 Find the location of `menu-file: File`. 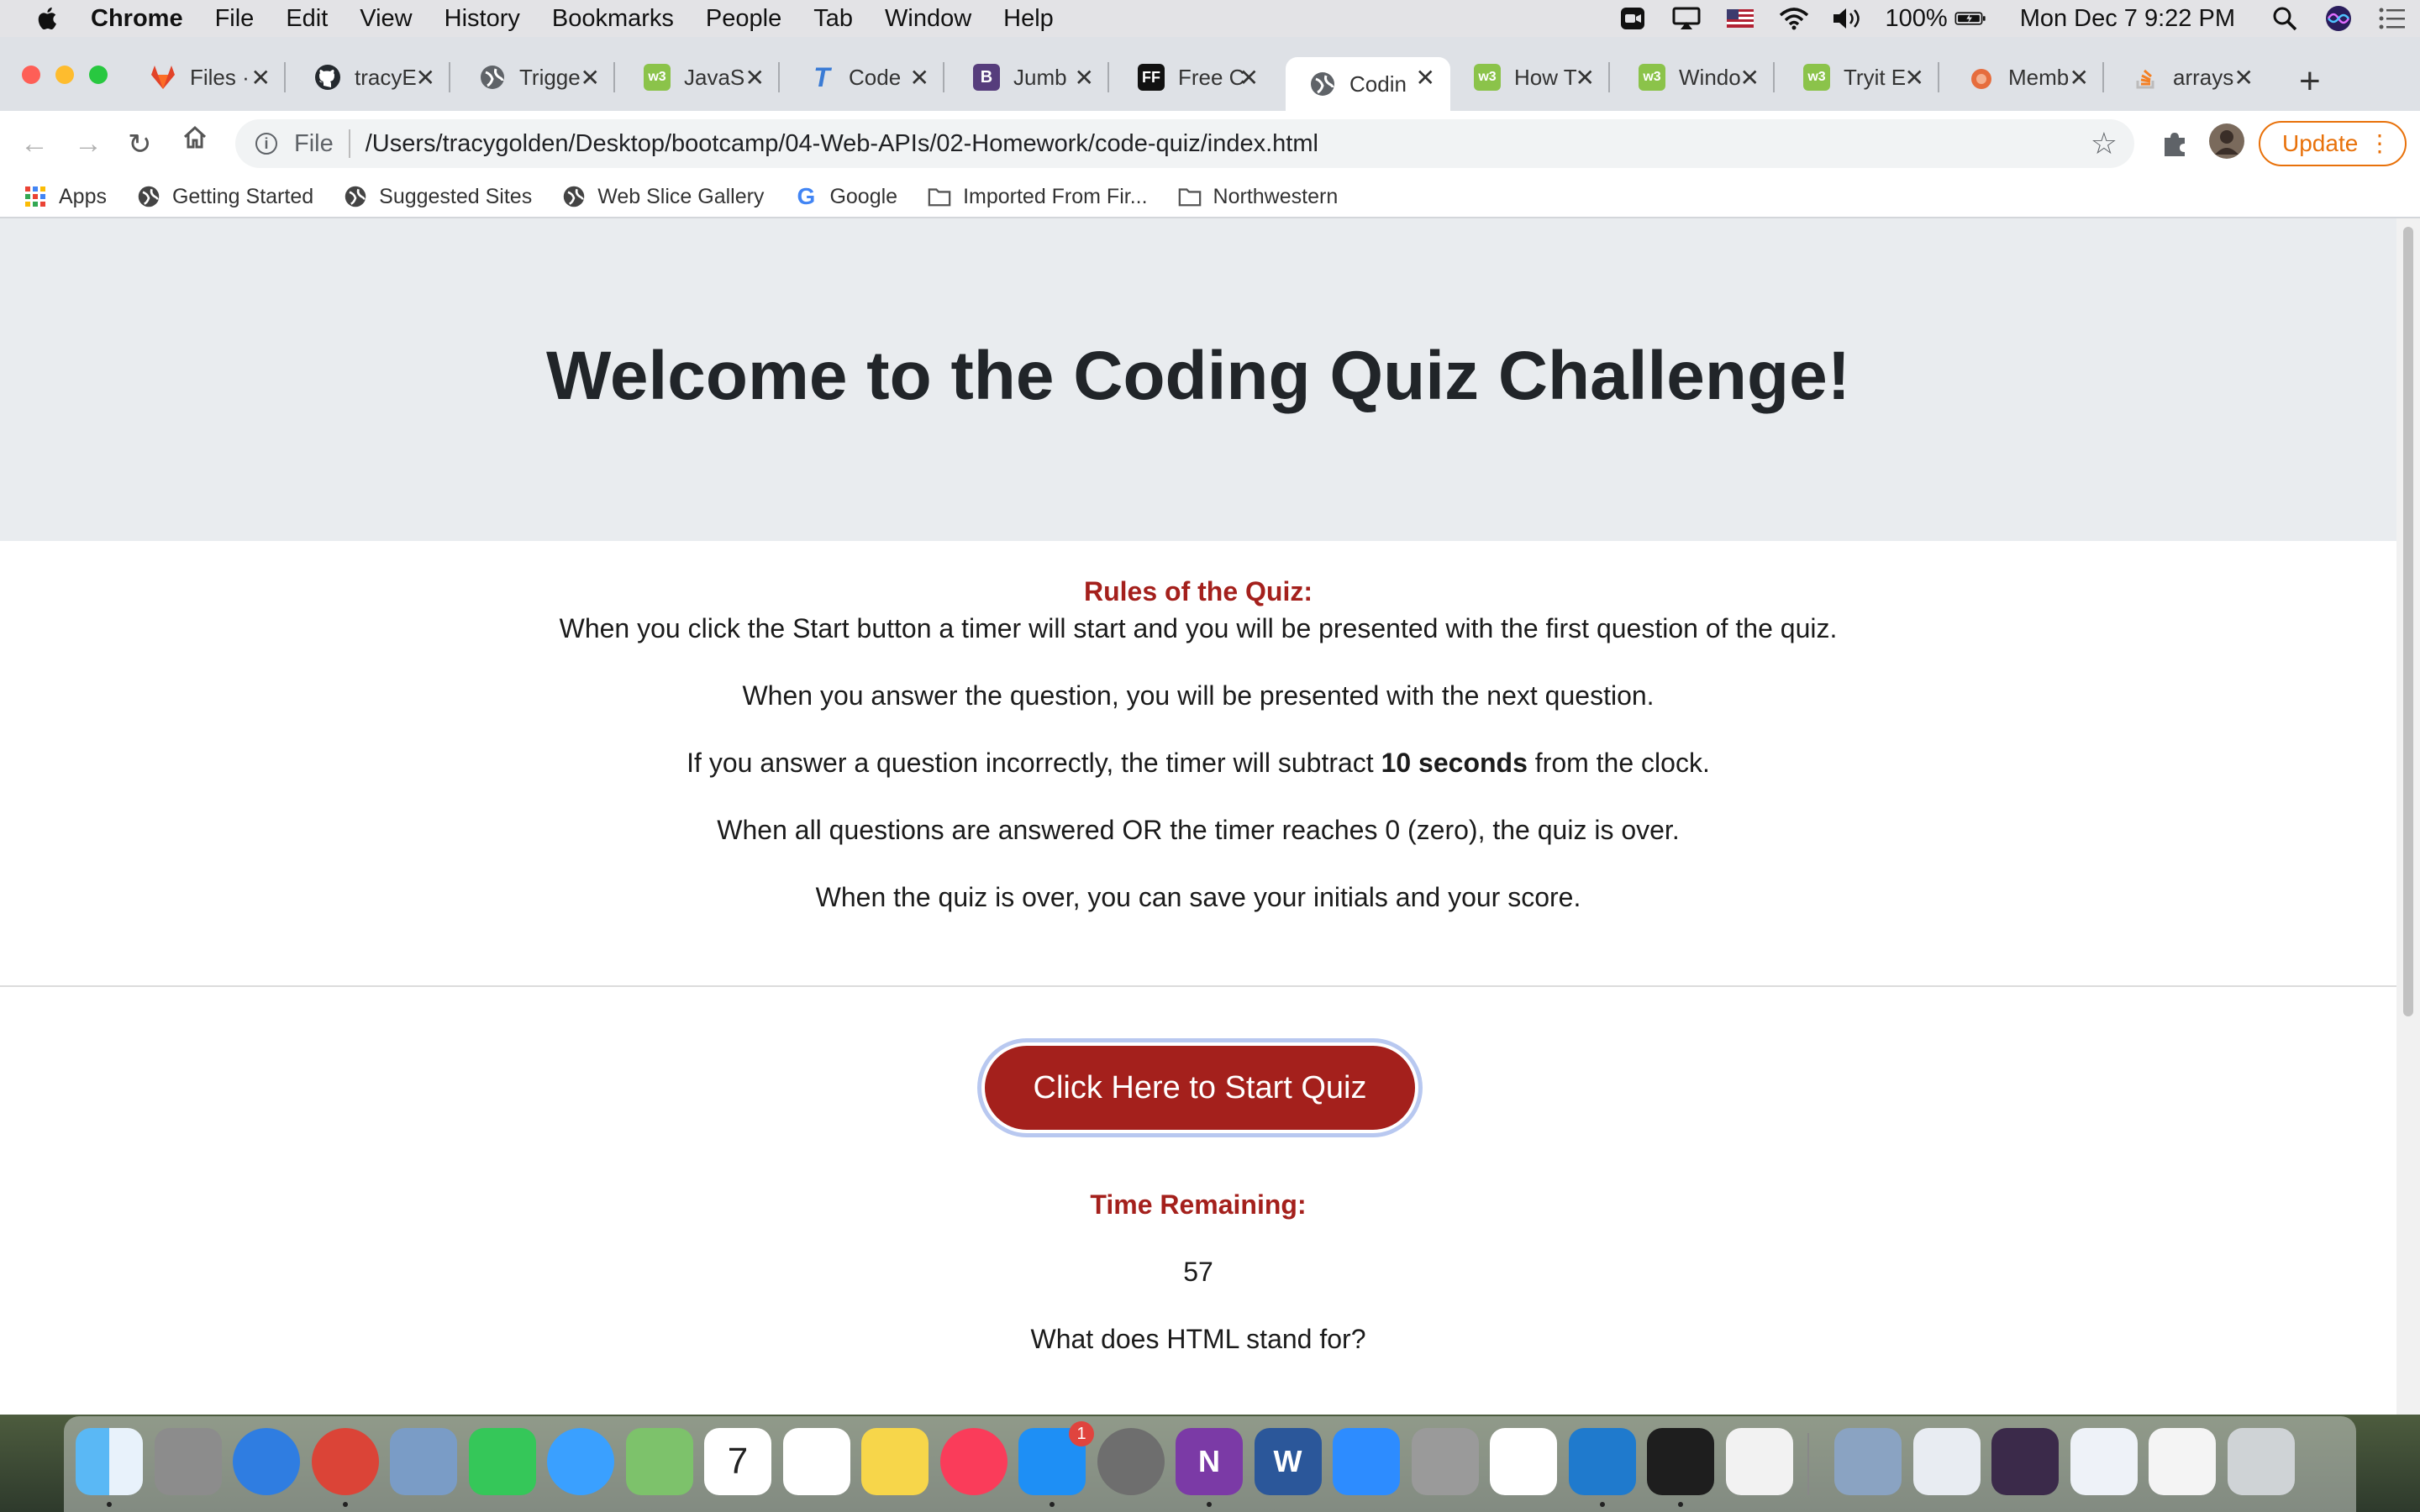

menu-file: File is located at coordinates (235, 19).